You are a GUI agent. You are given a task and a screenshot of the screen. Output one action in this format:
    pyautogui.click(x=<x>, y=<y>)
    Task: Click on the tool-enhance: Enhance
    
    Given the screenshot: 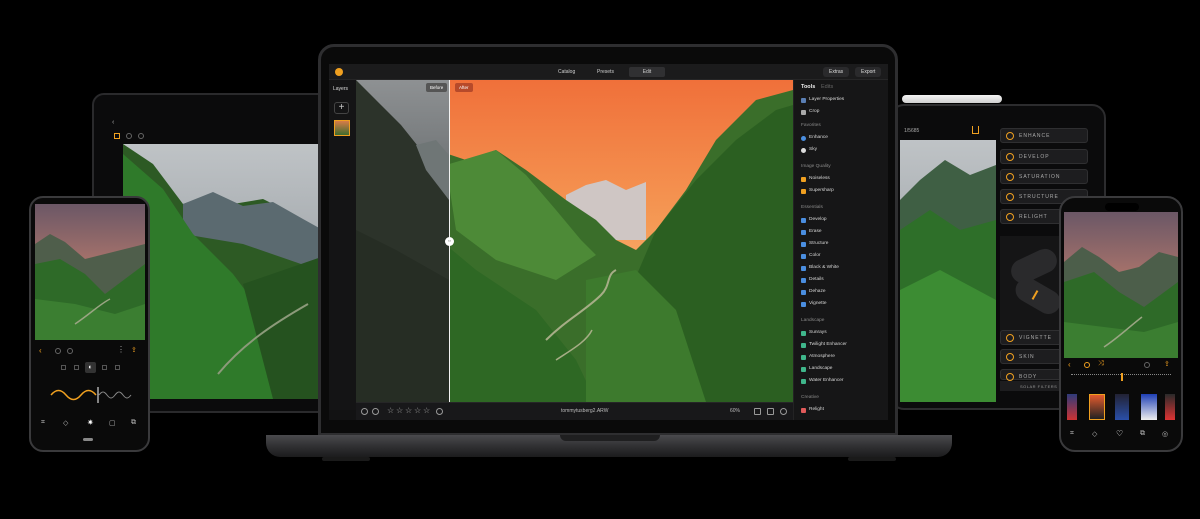 What is the action you would take?
    pyautogui.click(x=814, y=138)
    